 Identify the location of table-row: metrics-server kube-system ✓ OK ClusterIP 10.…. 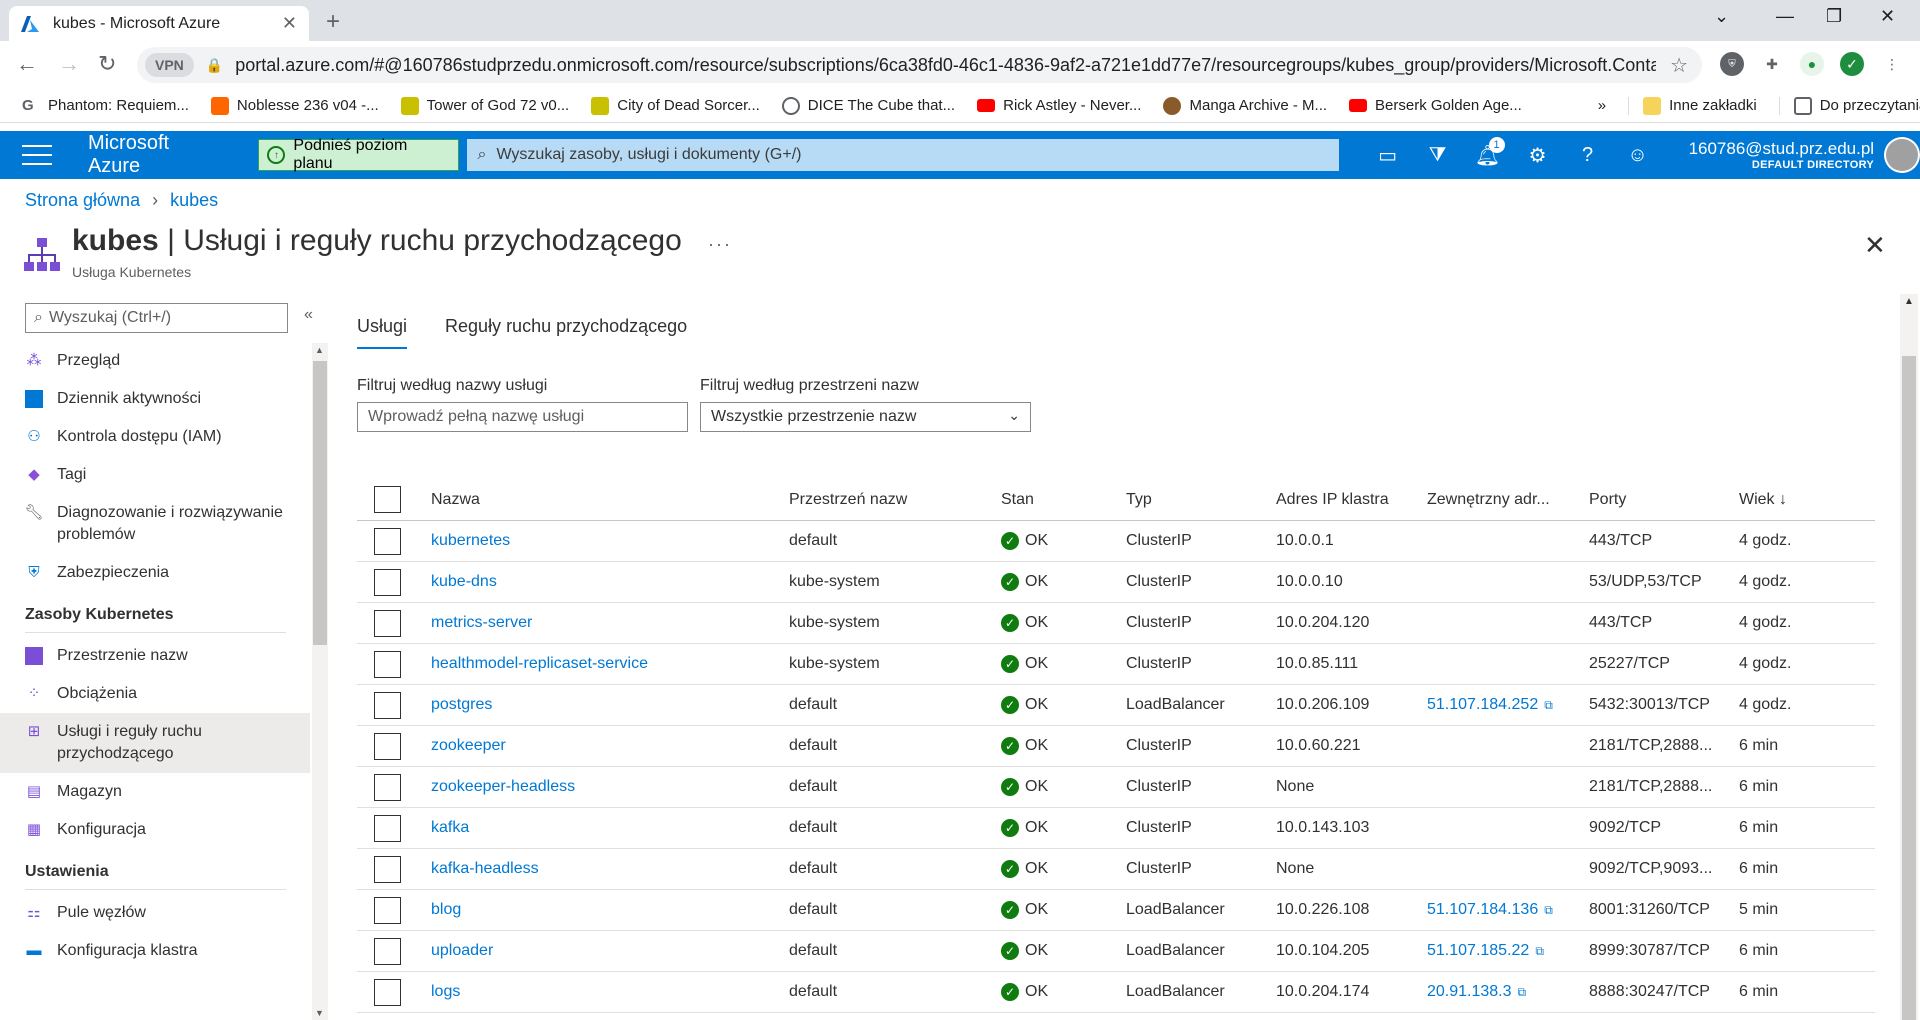
(1116, 623).